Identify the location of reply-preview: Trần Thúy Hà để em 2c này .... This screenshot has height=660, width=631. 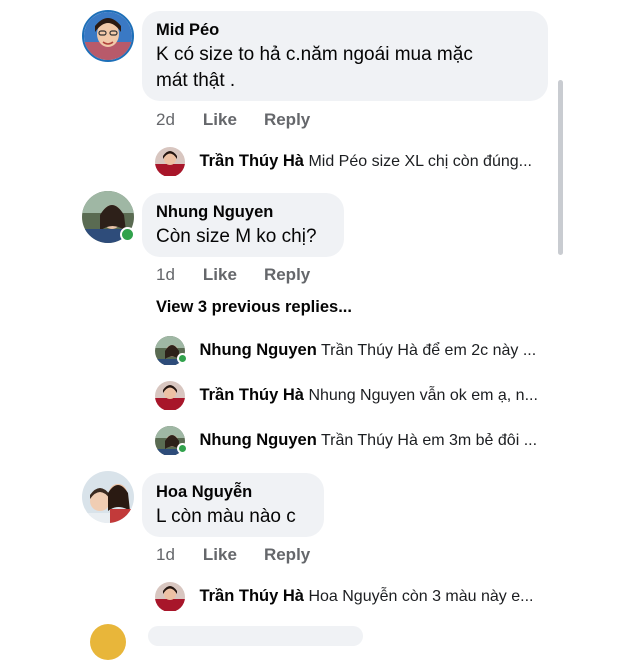
(428, 350).